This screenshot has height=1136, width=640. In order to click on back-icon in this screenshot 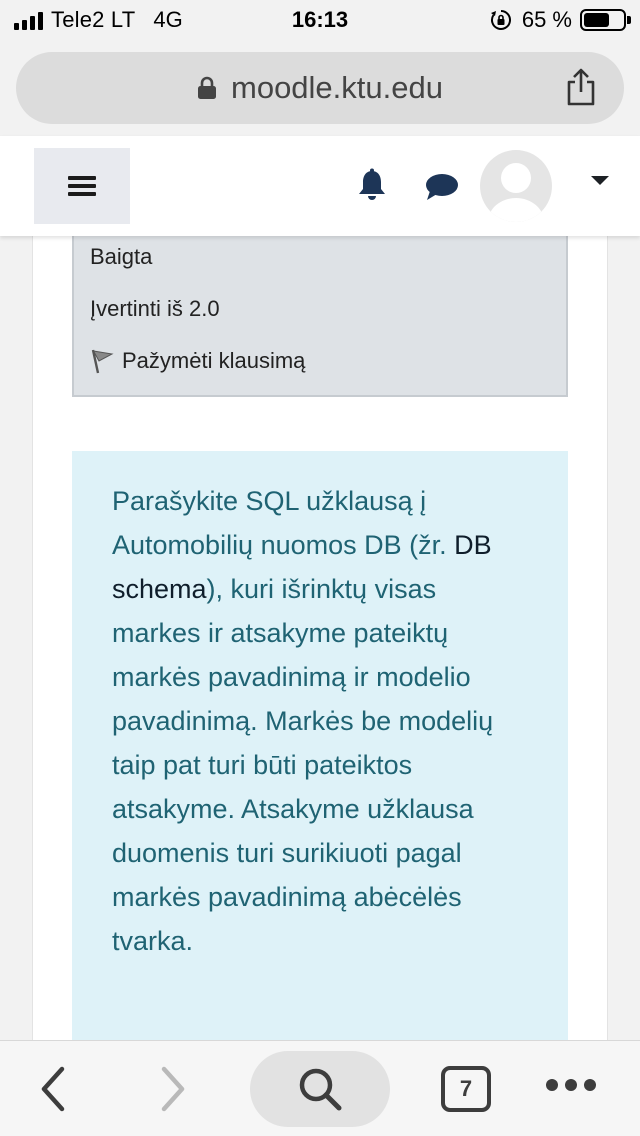, I will do `click(53, 1089)`.